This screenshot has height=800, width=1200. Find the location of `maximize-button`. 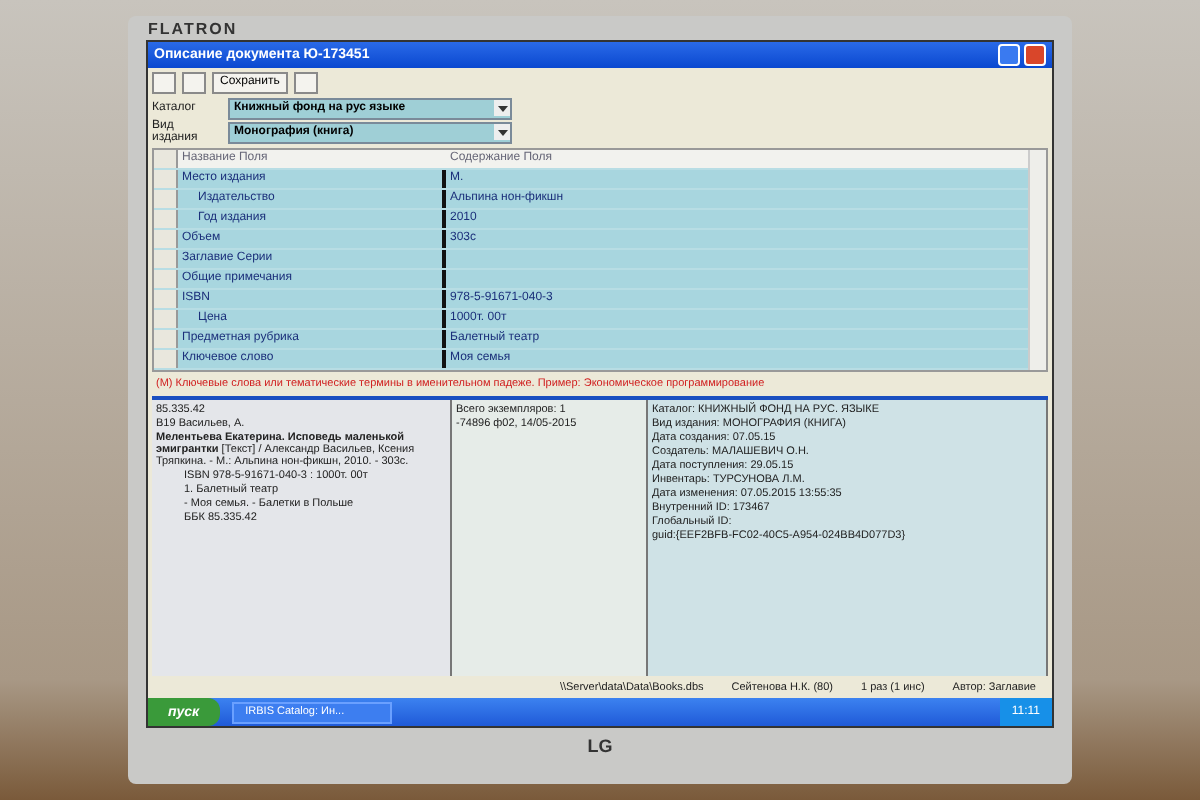

maximize-button is located at coordinates (1009, 55).